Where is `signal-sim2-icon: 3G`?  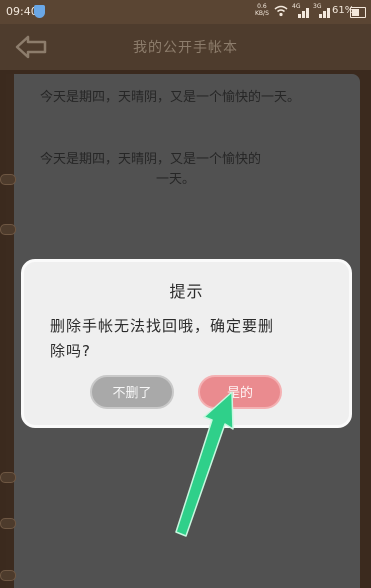 signal-sim2-icon: 3G is located at coordinates (322, 10).